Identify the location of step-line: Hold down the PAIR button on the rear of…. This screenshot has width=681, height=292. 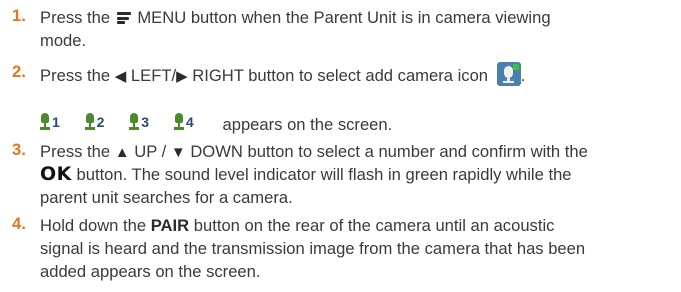
(352, 225).